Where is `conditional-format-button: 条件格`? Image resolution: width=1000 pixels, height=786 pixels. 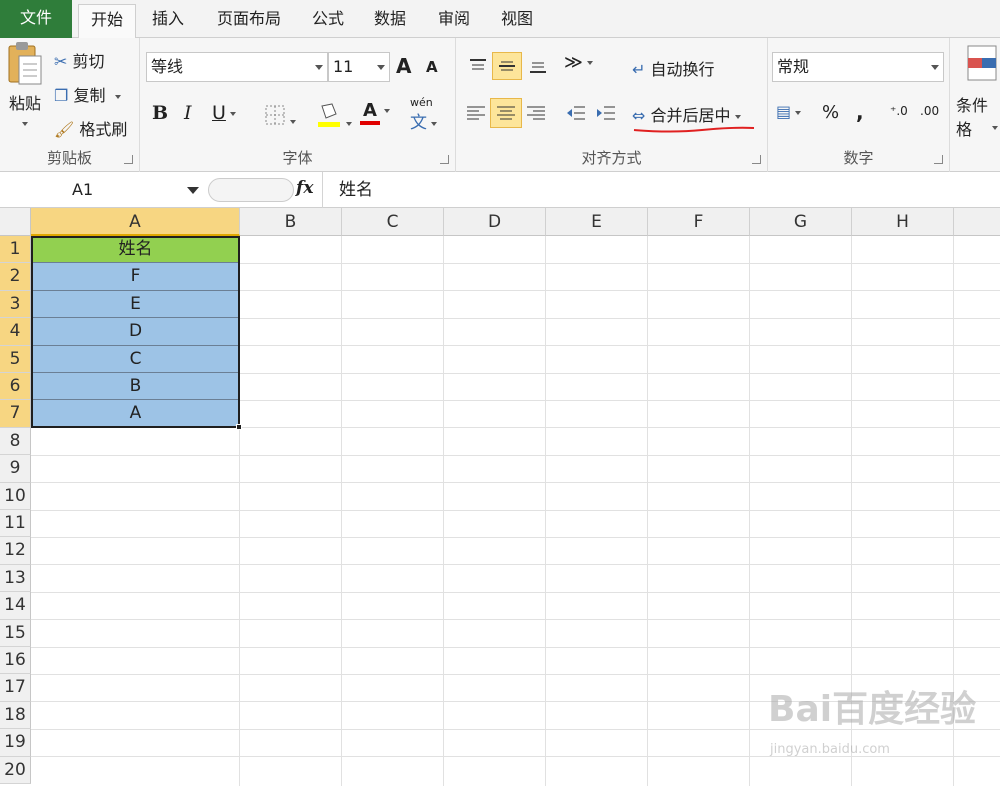
conditional-format-button: 条件格 is located at coordinates (978, 116).